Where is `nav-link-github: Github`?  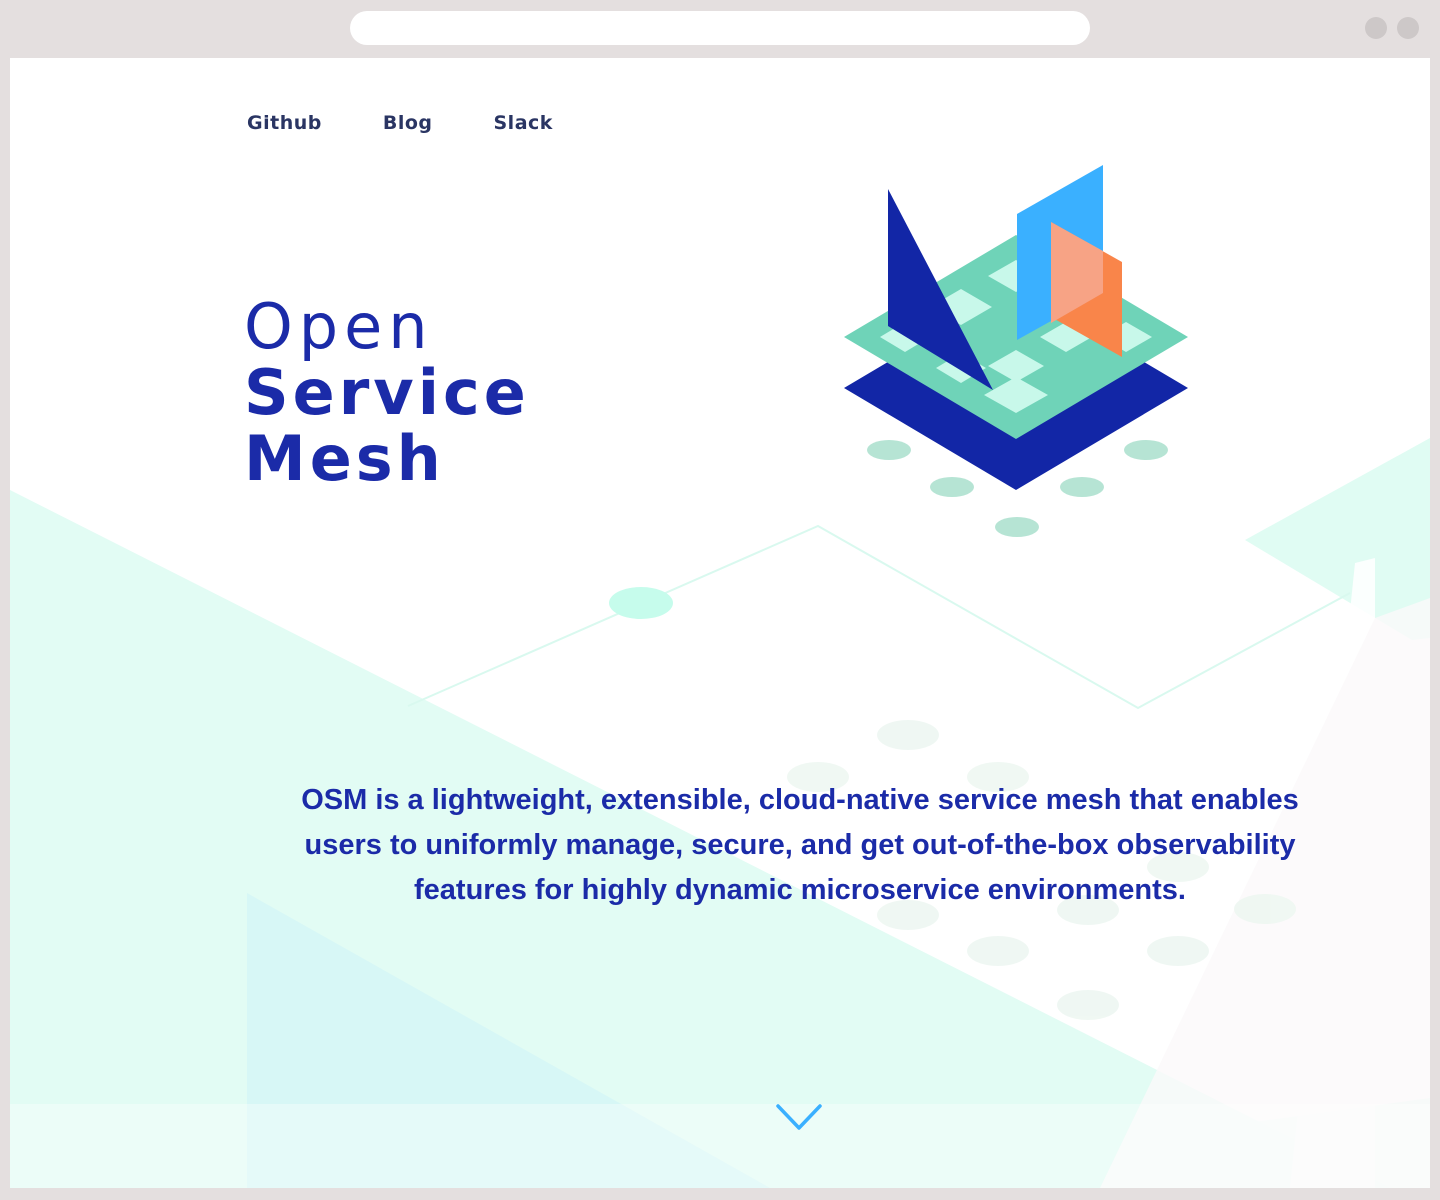
nav-link-github: Github is located at coordinates (284, 123).